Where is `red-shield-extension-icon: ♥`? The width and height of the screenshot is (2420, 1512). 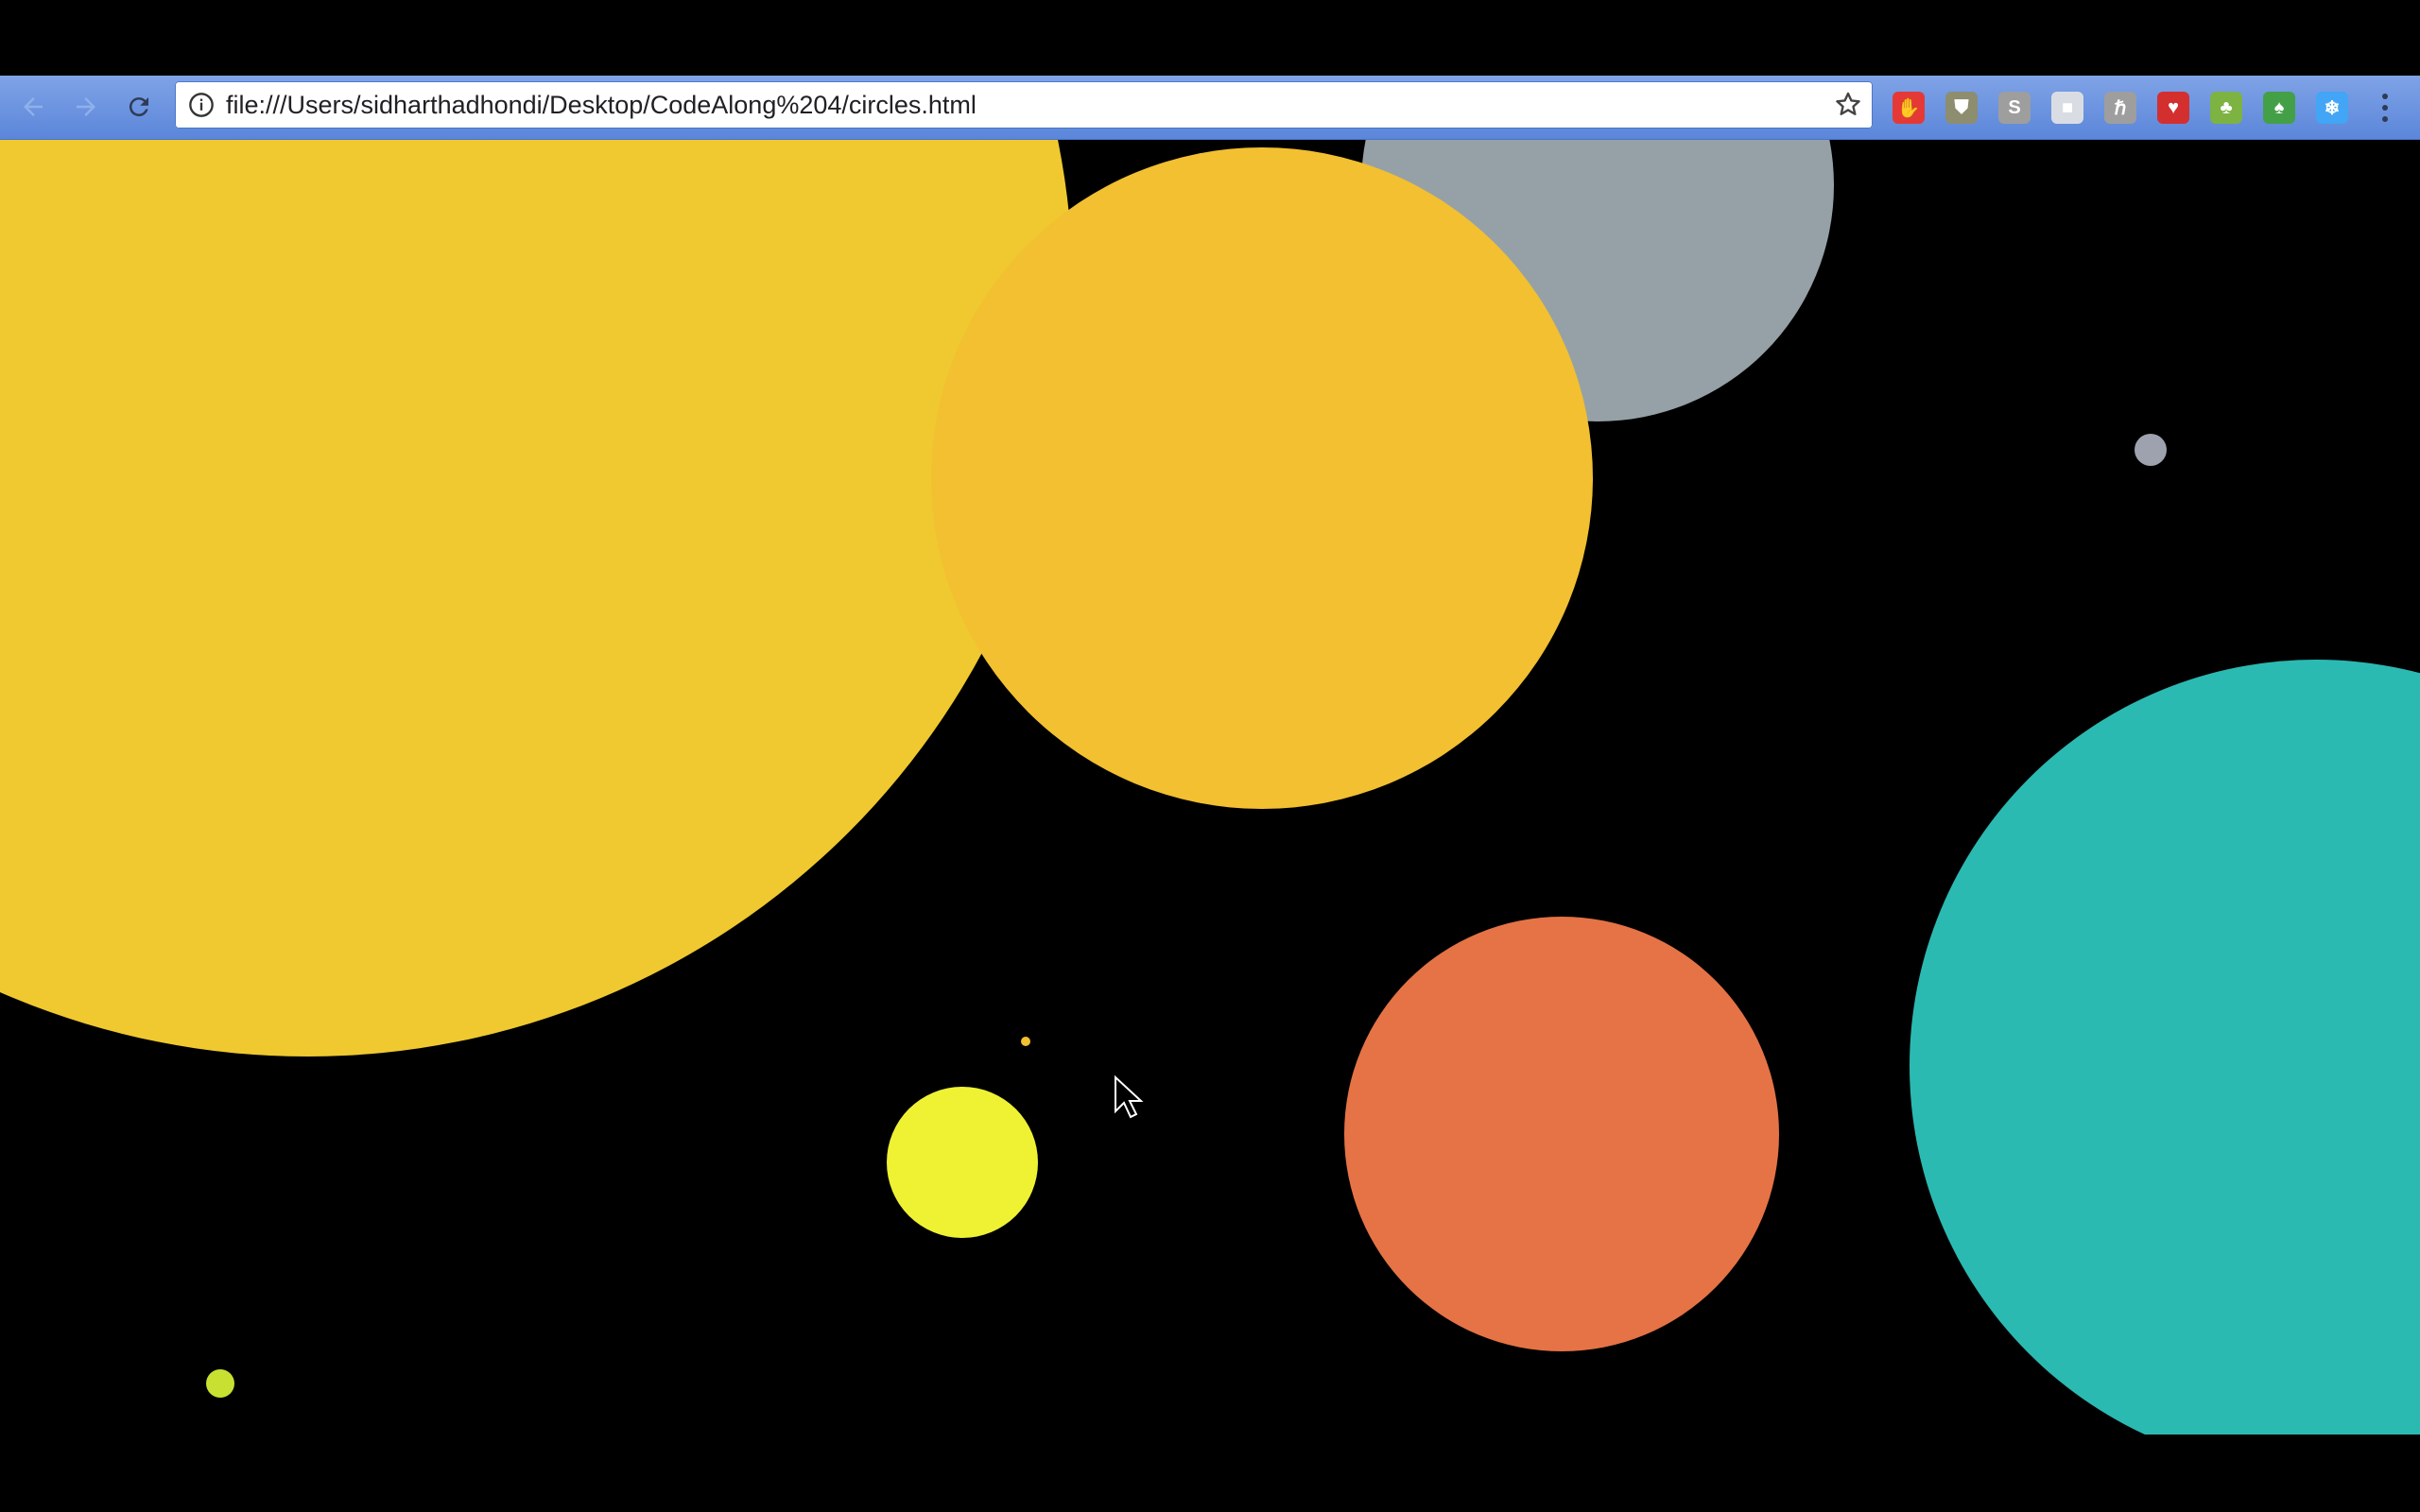 red-shield-extension-icon: ♥ is located at coordinates (2173, 108).